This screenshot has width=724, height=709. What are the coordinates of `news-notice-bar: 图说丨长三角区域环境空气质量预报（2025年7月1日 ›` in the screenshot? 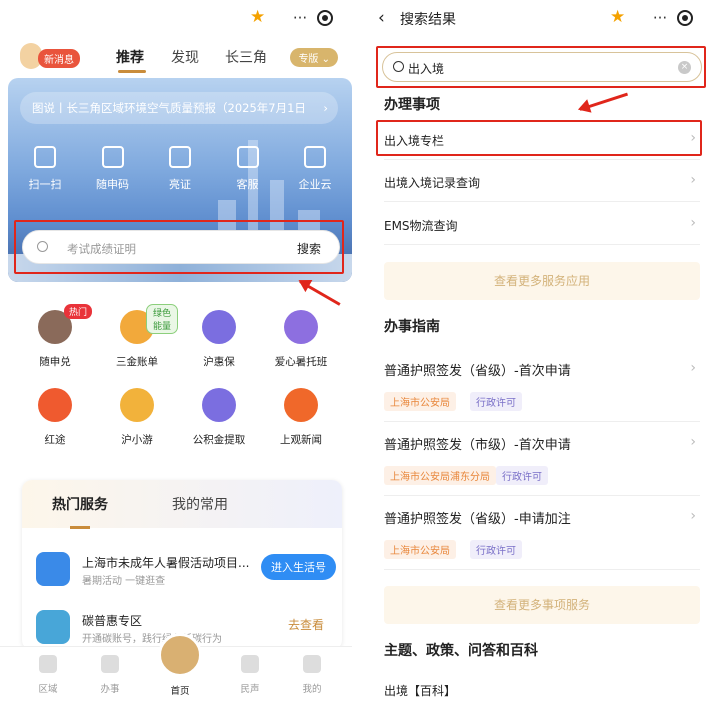 It's located at (179, 108).